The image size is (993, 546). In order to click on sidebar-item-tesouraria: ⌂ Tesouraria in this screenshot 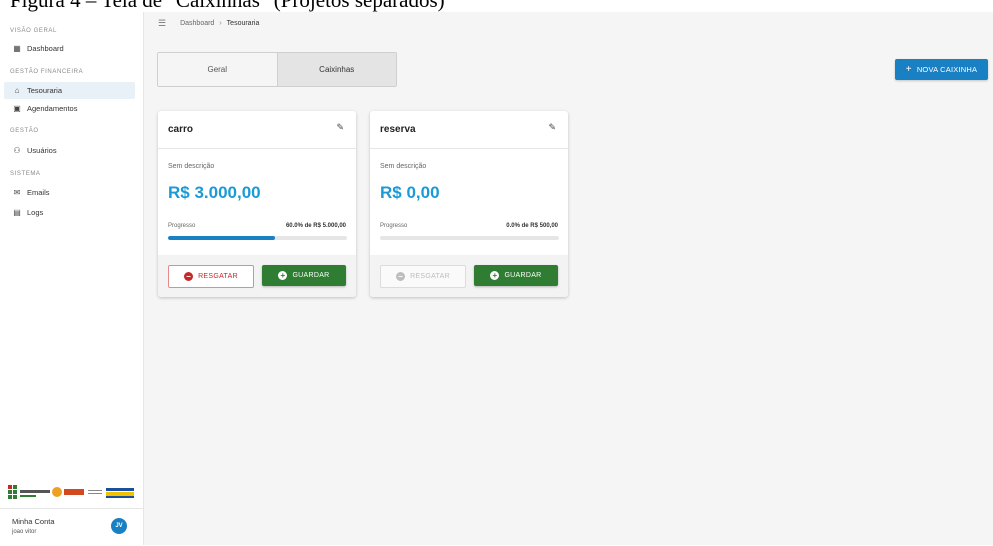, I will do `click(69, 90)`.